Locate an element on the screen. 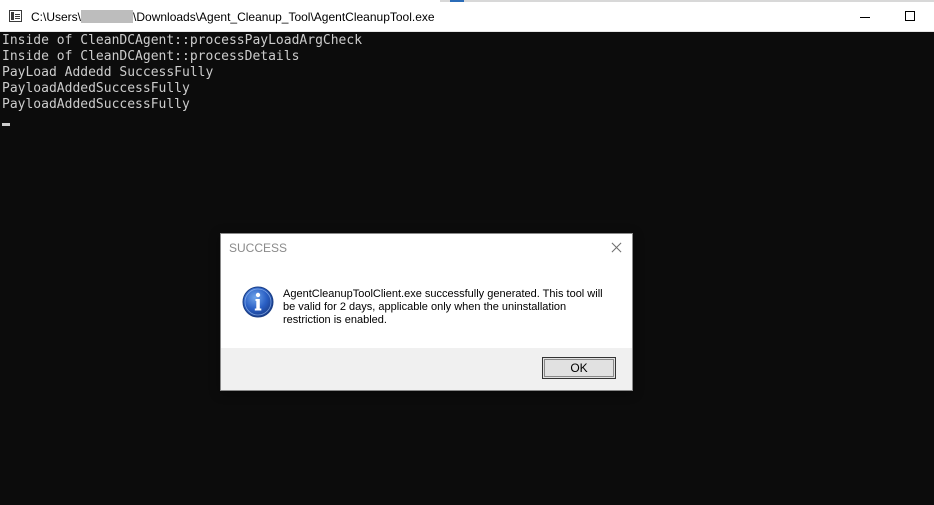  information-icon is located at coordinates (258, 302).